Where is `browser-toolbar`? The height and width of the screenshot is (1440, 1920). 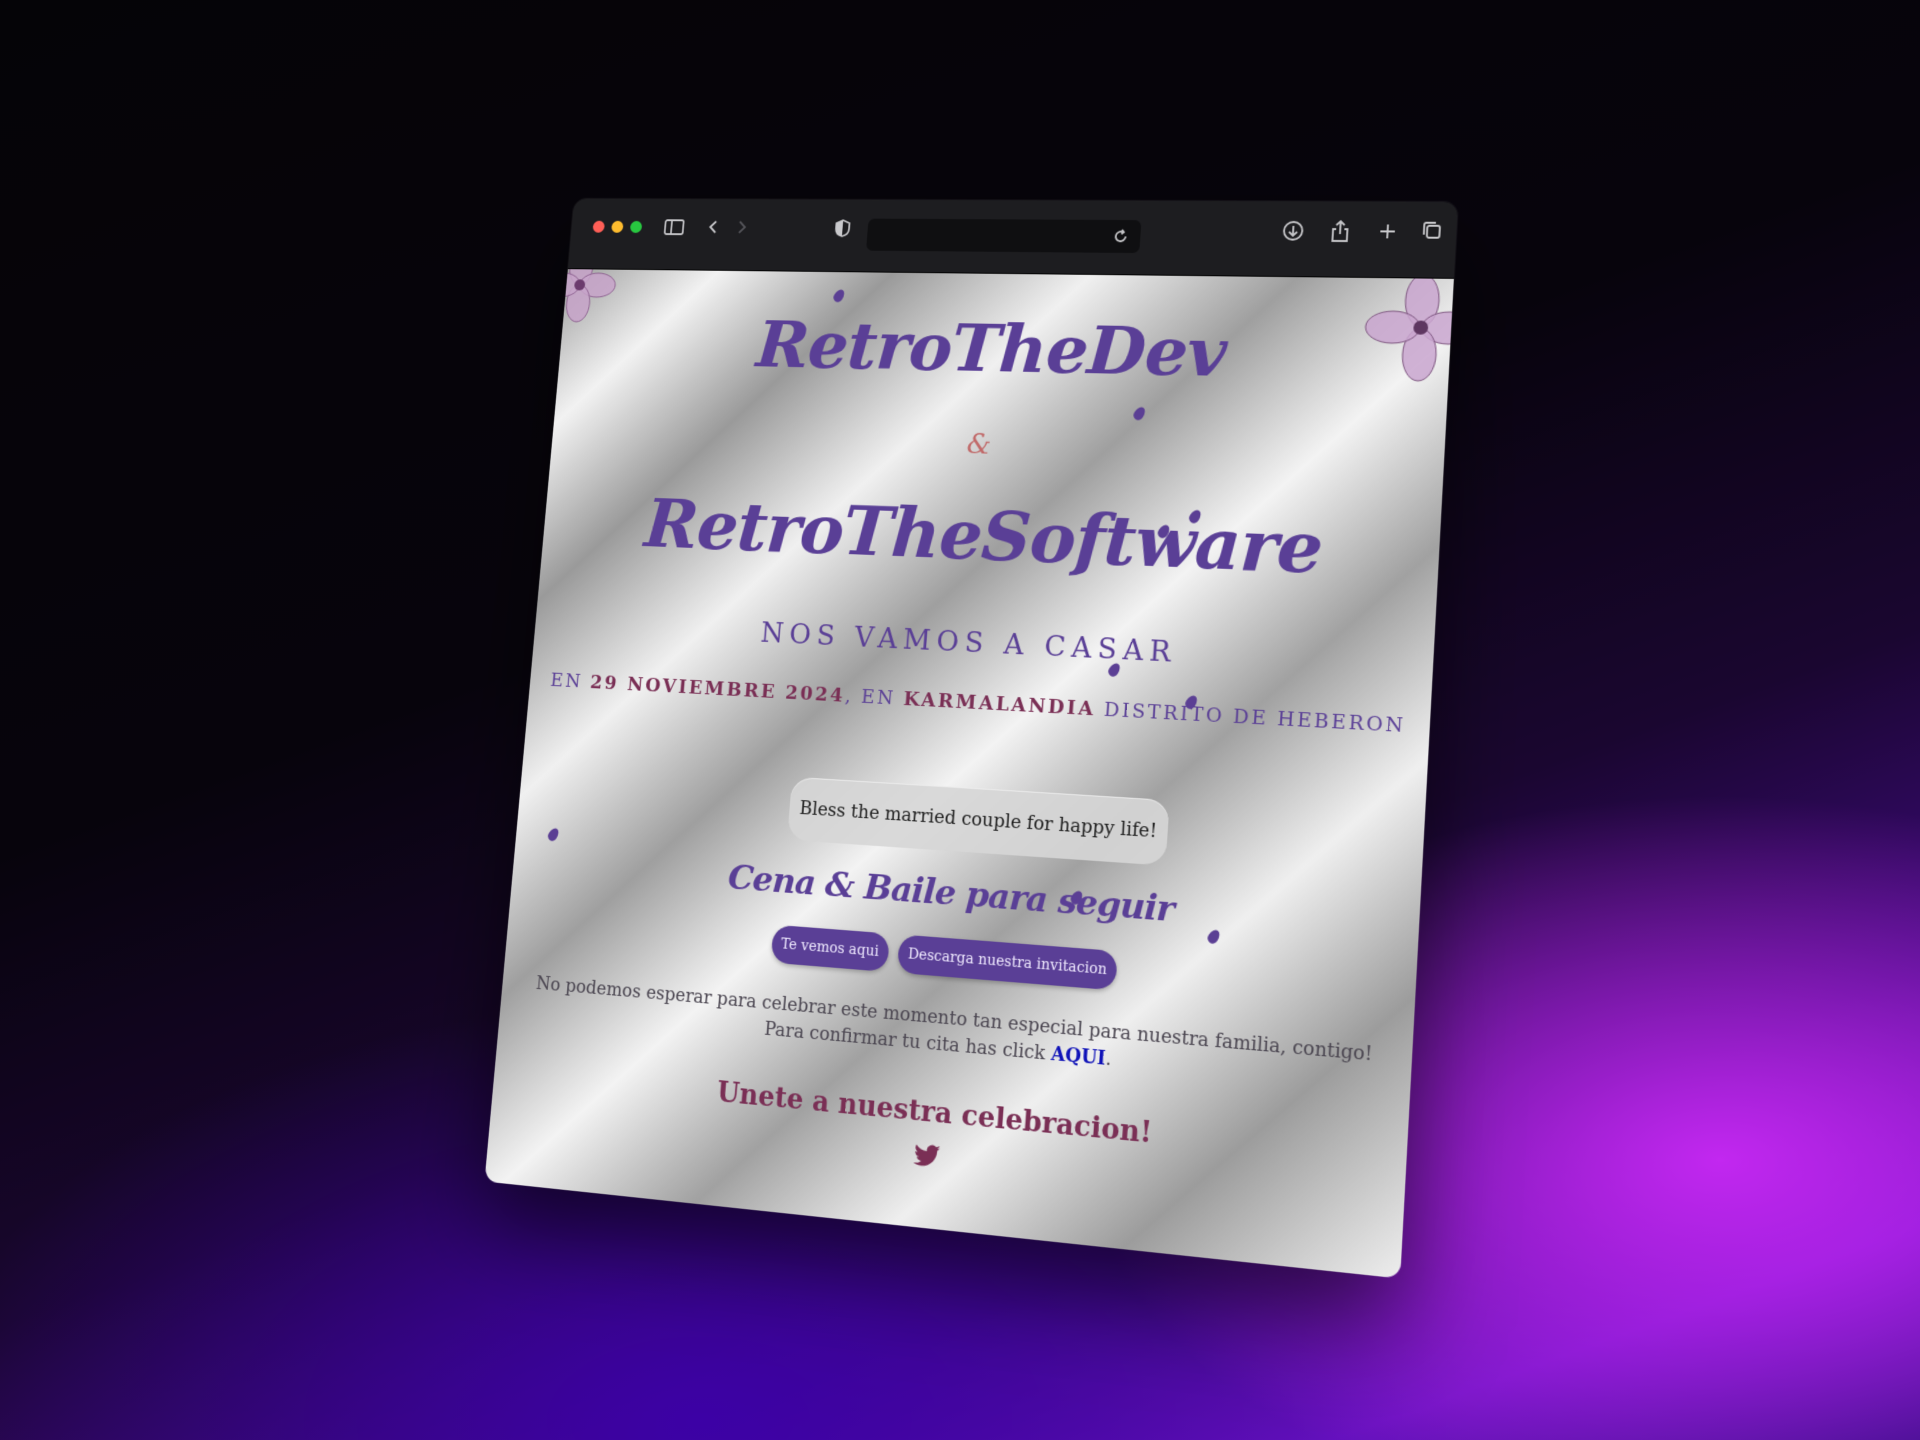 browser-toolbar is located at coordinates (1012, 238).